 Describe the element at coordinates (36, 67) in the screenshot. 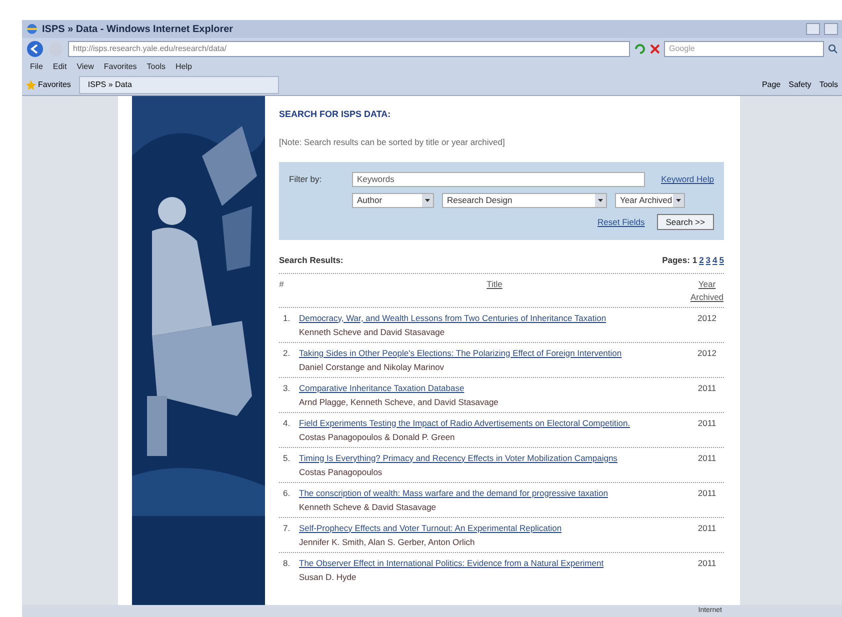

I see `menu-item: File` at that location.